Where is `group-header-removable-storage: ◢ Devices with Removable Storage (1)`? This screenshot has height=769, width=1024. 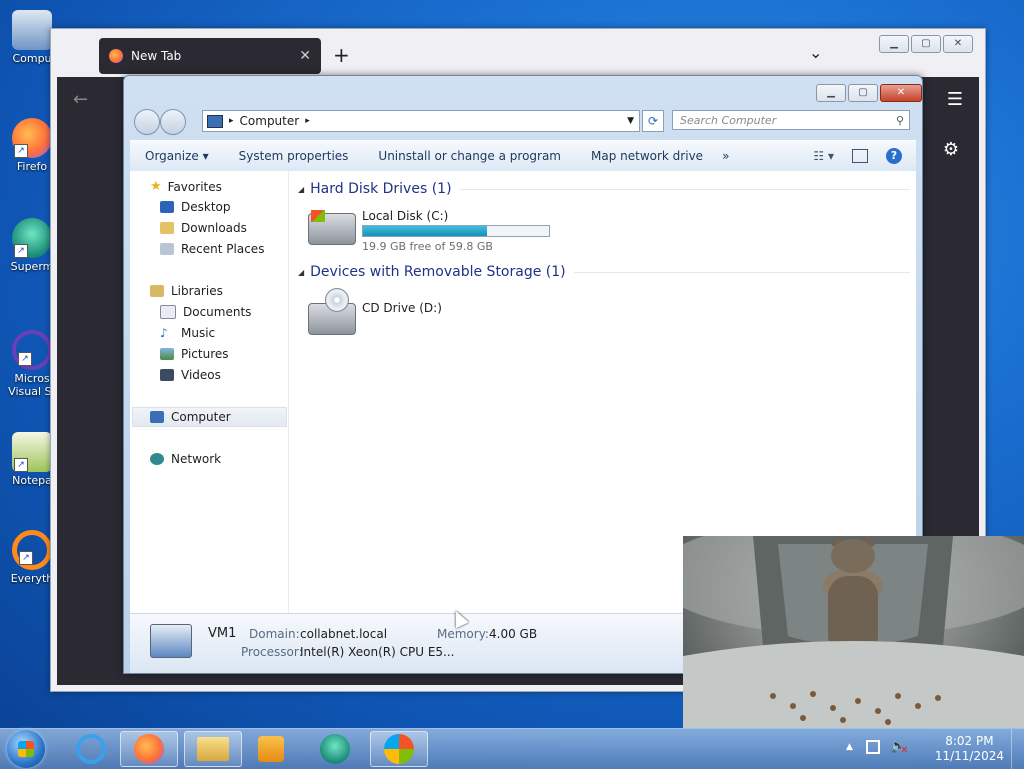
group-header-removable-storage: ◢ Devices with Removable Storage (1) is located at coordinates (604, 272).